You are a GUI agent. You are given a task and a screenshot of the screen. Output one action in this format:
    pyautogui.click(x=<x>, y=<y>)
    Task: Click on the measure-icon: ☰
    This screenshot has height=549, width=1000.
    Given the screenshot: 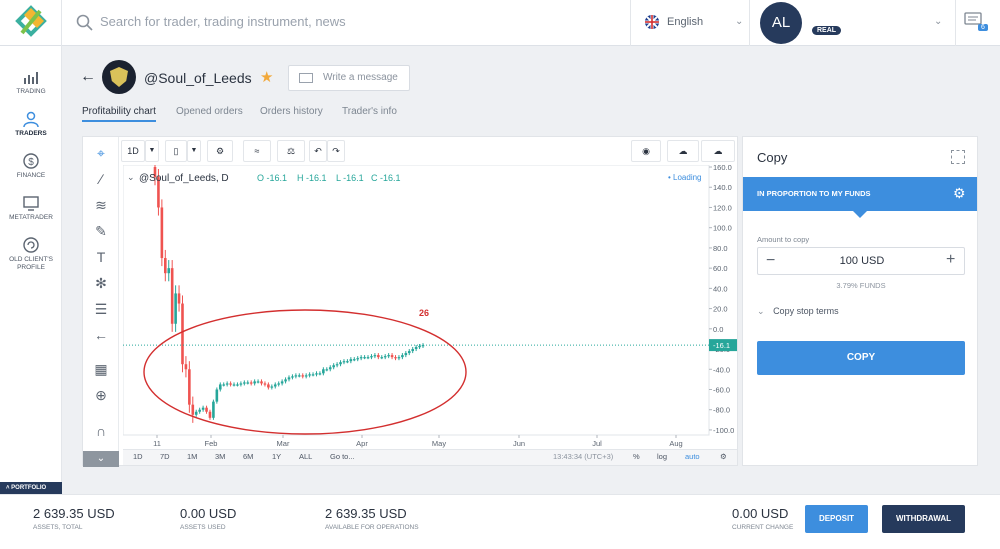 What is the action you would take?
    pyautogui.click(x=101, y=309)
    